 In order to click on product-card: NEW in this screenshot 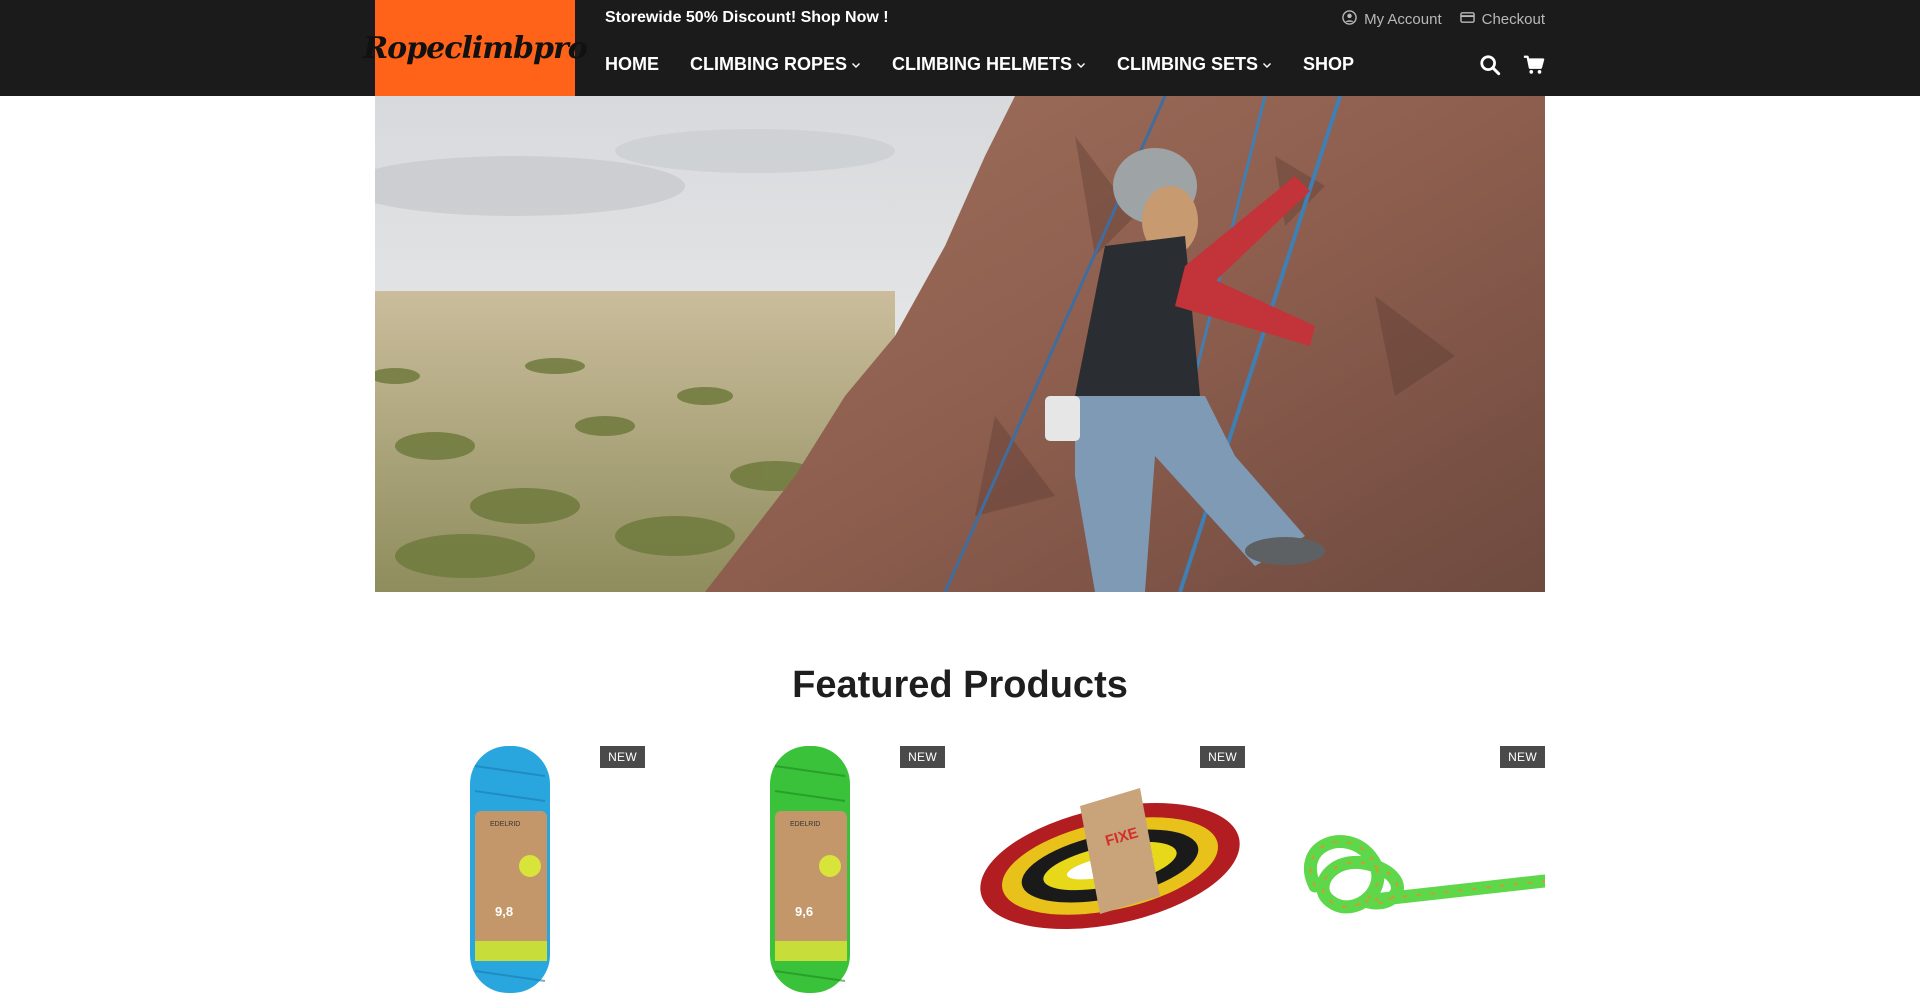, I will do `click(1410, 869)`.